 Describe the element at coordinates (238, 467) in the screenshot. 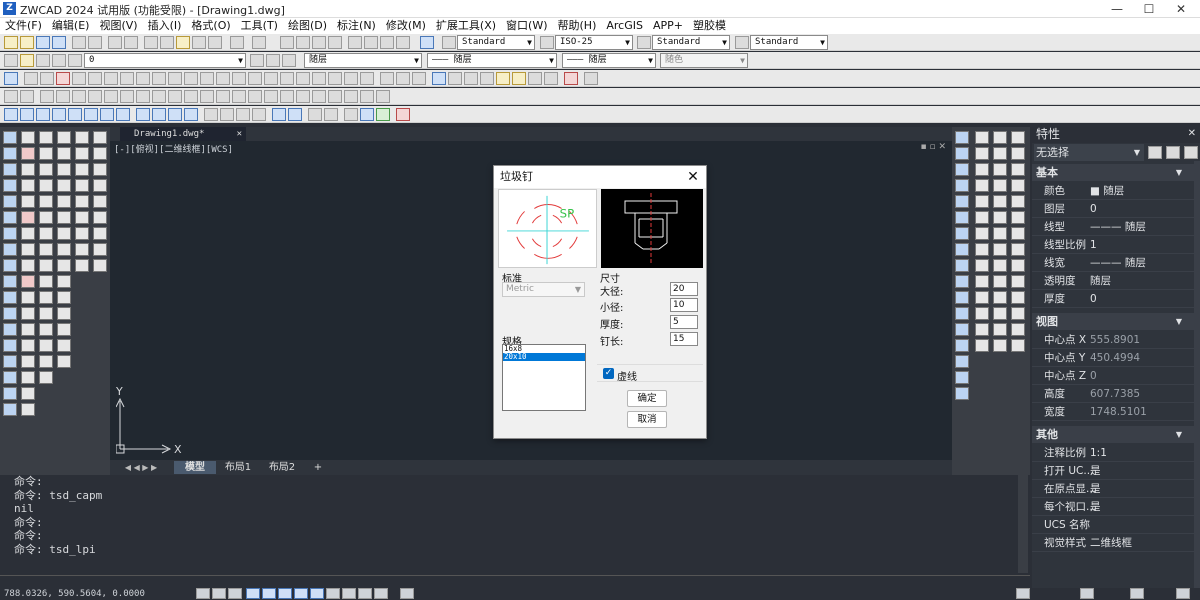

I see `tab-layout1: 布局1` at that location.